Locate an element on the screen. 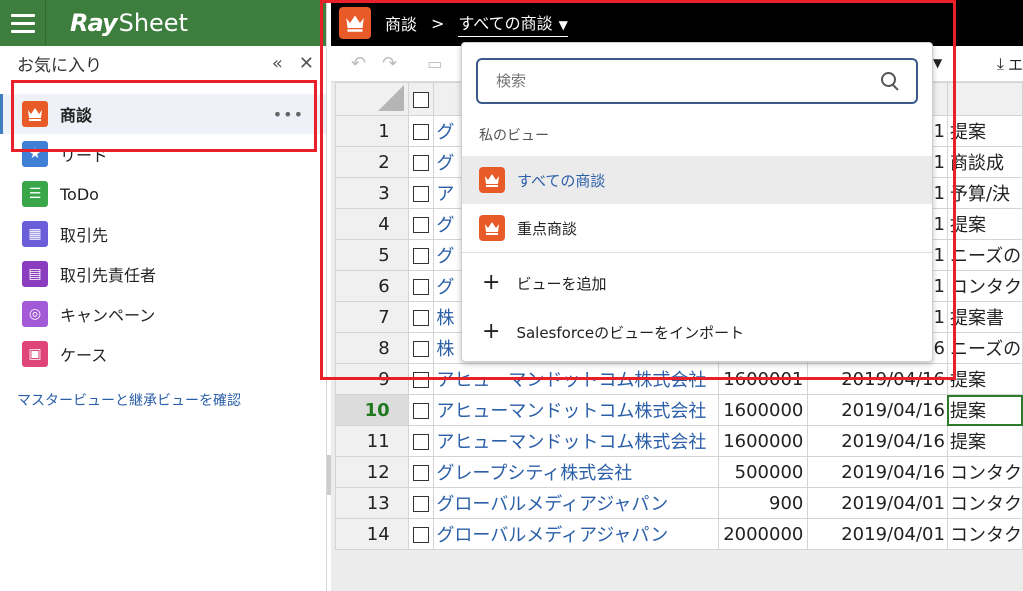 The height and width of the screenshot is (591, 1023). collapse-icon: « is located at coordinates (277, 63).